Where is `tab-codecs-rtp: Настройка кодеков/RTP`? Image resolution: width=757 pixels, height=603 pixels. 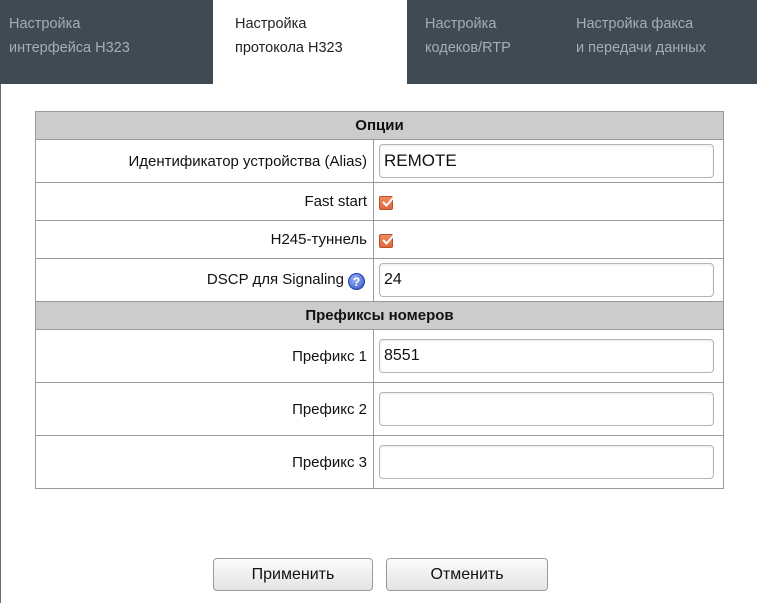 tab-codecs-rtp: Настройка кодеков/RTP is located at coordinates (482, 42).